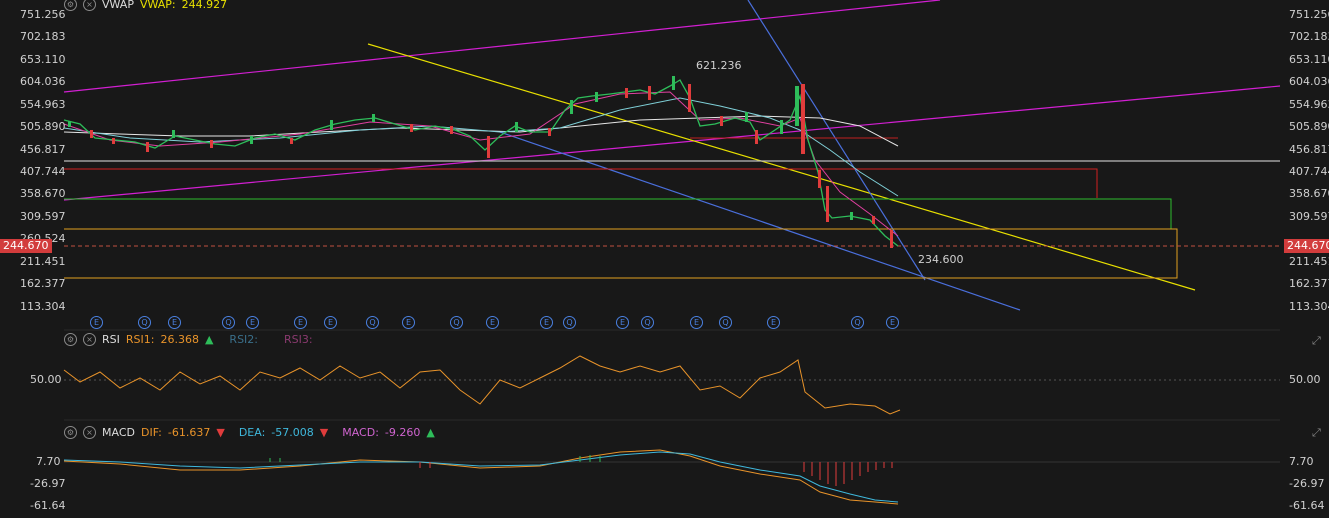 This screenshot has height=518, width=1329. Describe the element at coordinates (1305, 379) in the screenshot. I see `rsi-level-right: 50.00` at that location.